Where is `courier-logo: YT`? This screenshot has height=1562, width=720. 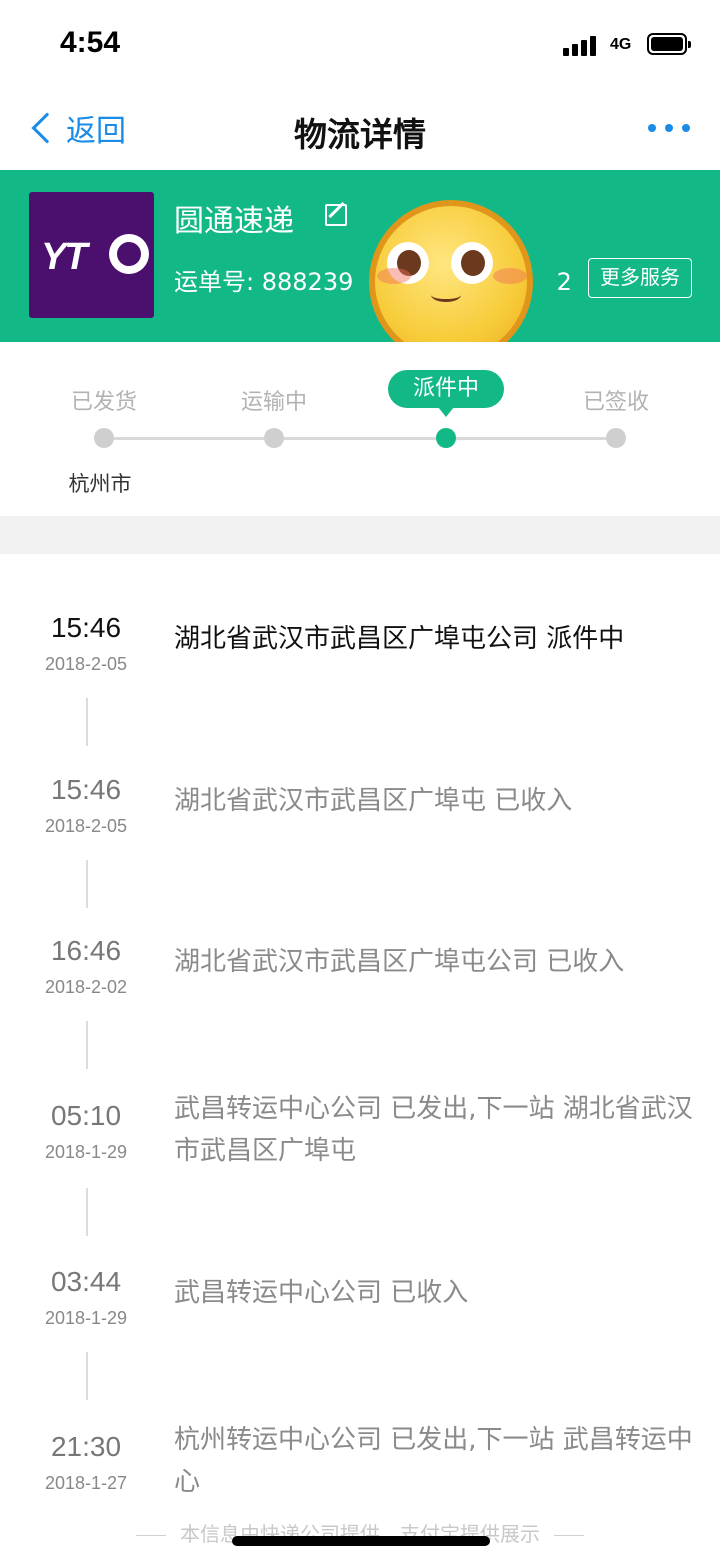
courier-logo: YT is located at coordinates (91, 255).